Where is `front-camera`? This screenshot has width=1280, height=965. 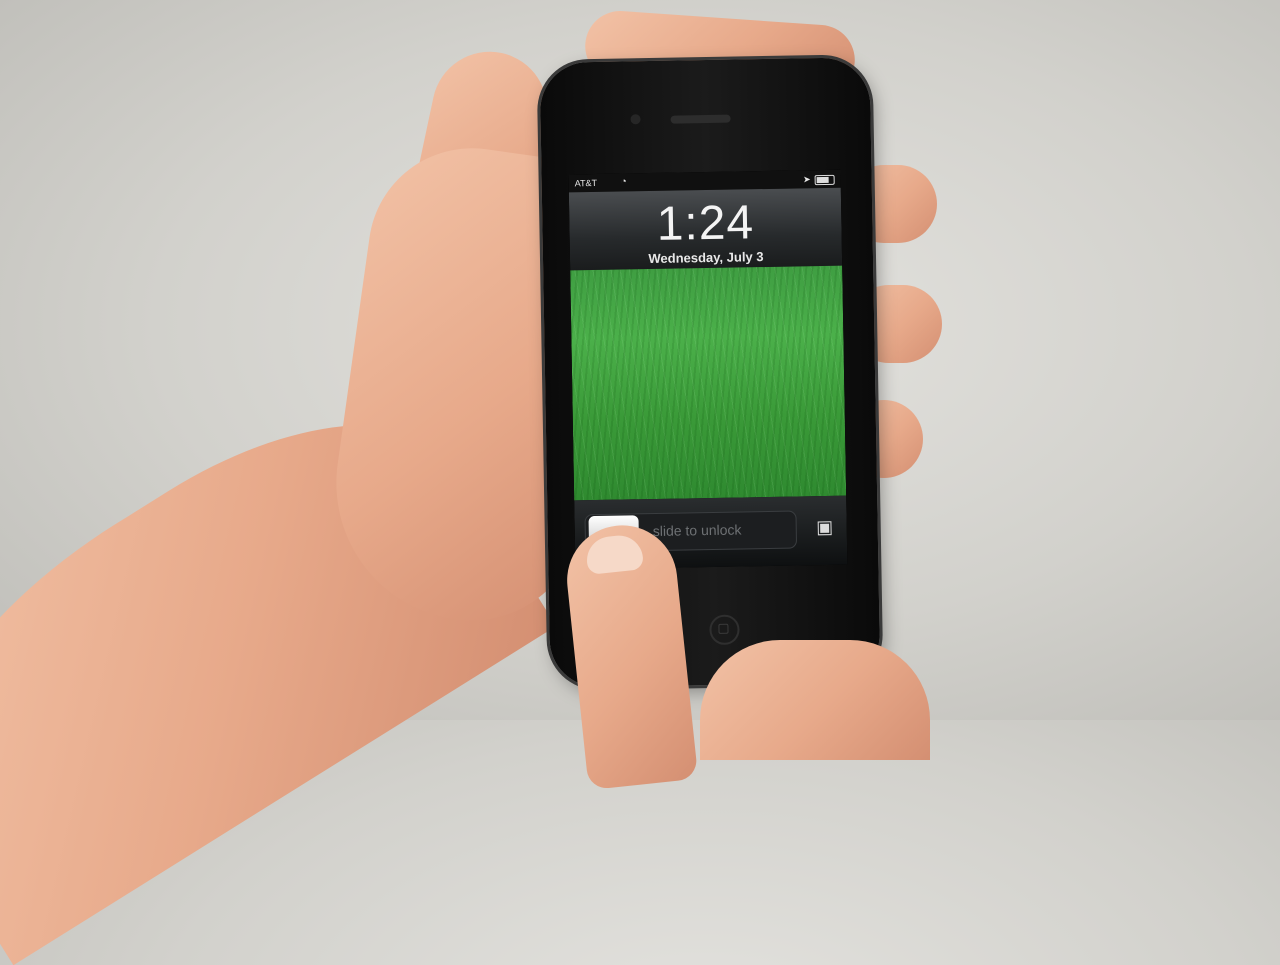
front-camera is located at coordinates (635, 119).